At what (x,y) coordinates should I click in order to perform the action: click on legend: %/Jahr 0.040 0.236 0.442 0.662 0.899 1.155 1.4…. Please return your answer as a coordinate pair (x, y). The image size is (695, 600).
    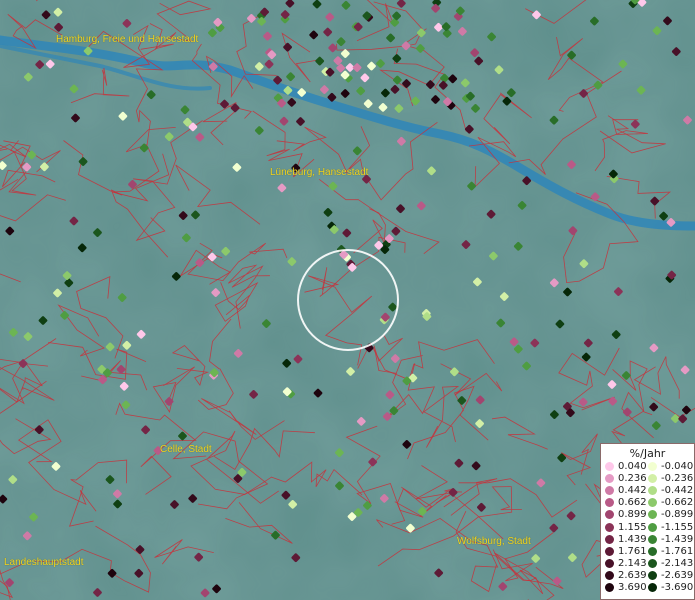
    Looking at the image, I should click on (647, 521).